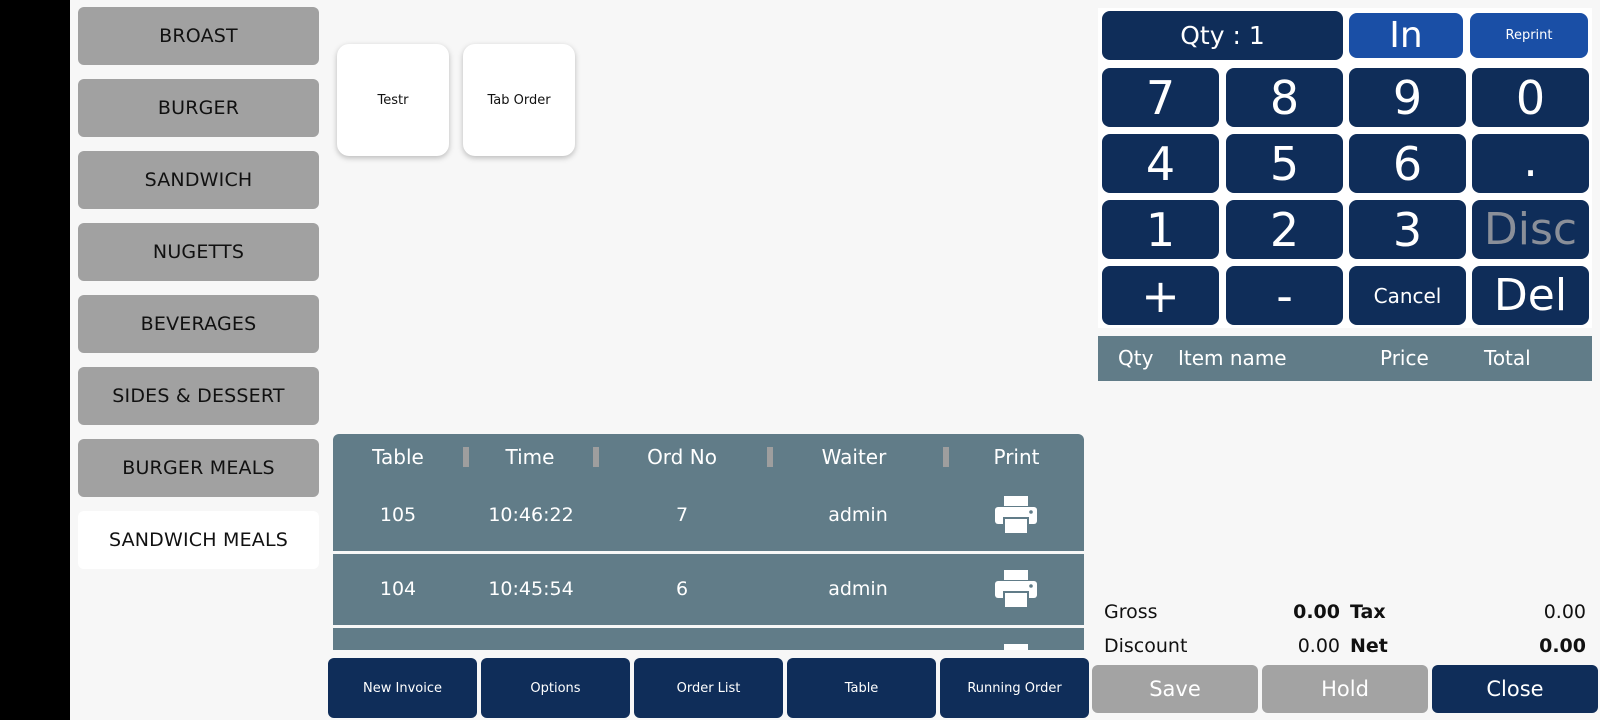 This screenshot has height=720, width=1600. Describe the element at coordinates (1530, 97) in the screenshot. I see `key-0: 0` at that location.